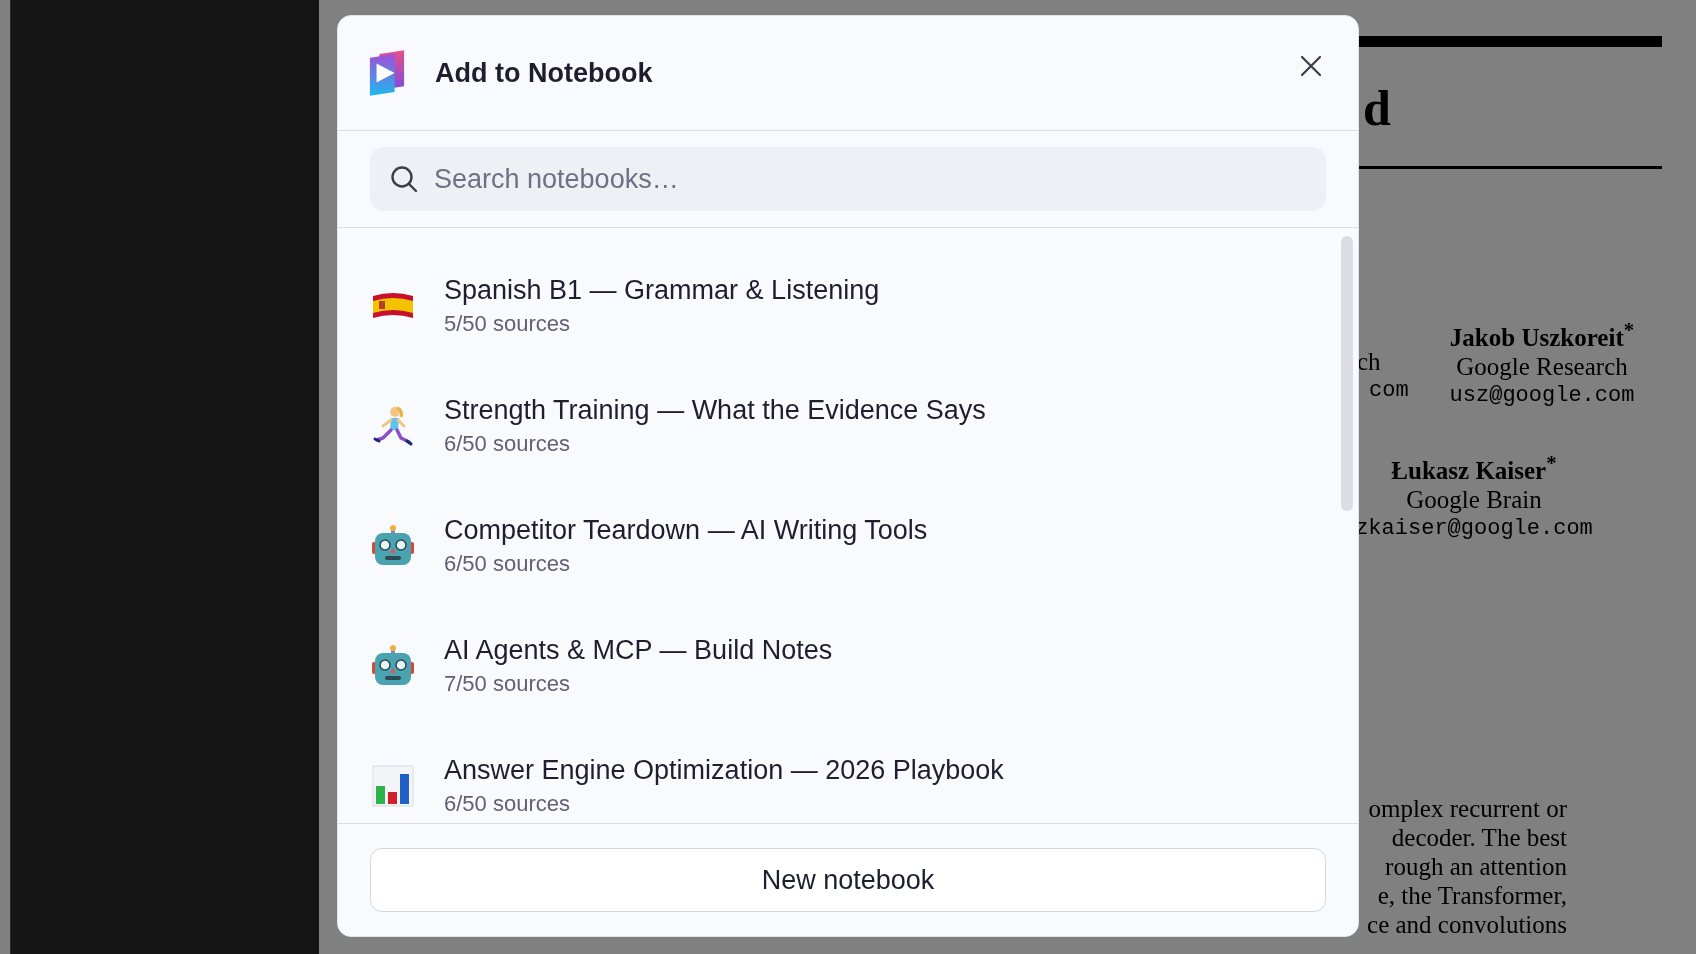 The height and width of the screenshot is (954, 1696). What do you see at coordinates (724, 770) in the screenshot?
I see `notebook-title: Answer Engine Optimization — 2026 Playbook` at bounding box center [724, 770].